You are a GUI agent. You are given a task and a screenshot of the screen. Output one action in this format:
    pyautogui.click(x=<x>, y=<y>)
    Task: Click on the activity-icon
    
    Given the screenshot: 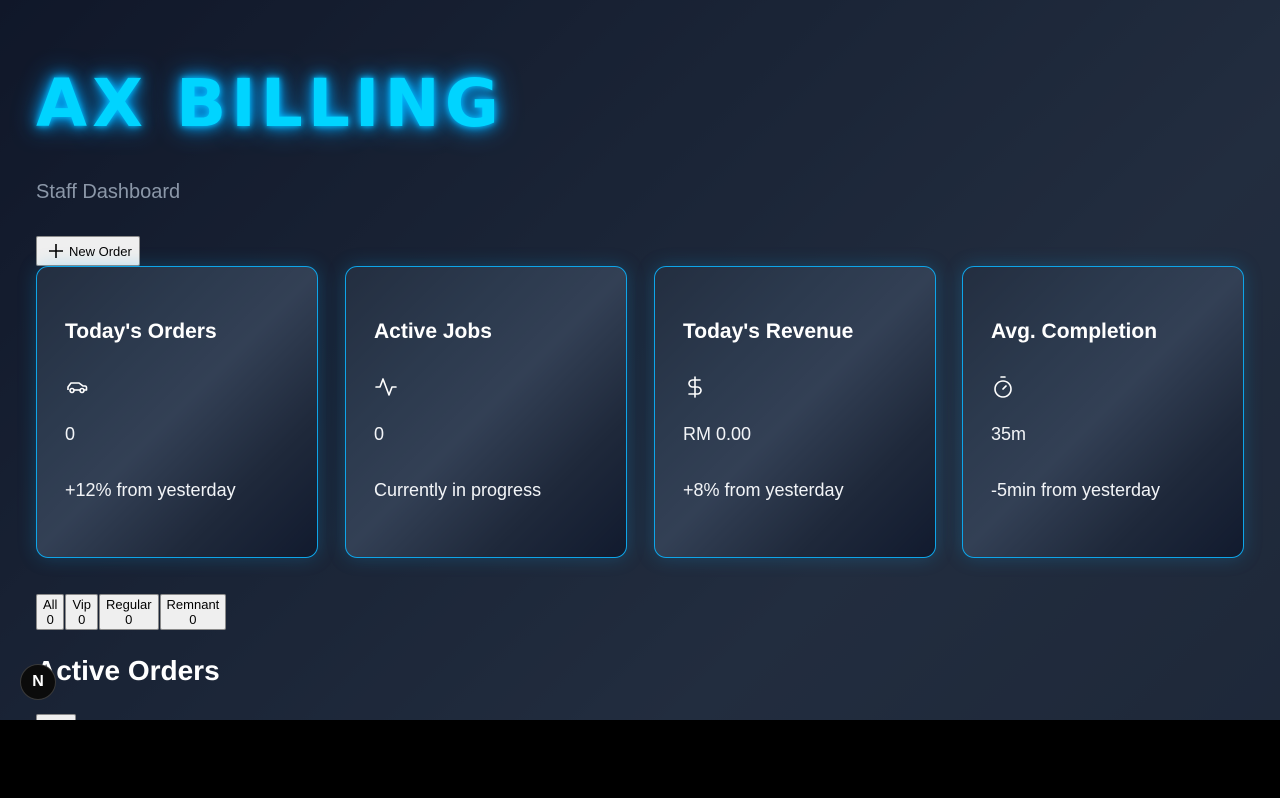 What is the action you would take?
    pyautogui.click(x=386, y=387)
    